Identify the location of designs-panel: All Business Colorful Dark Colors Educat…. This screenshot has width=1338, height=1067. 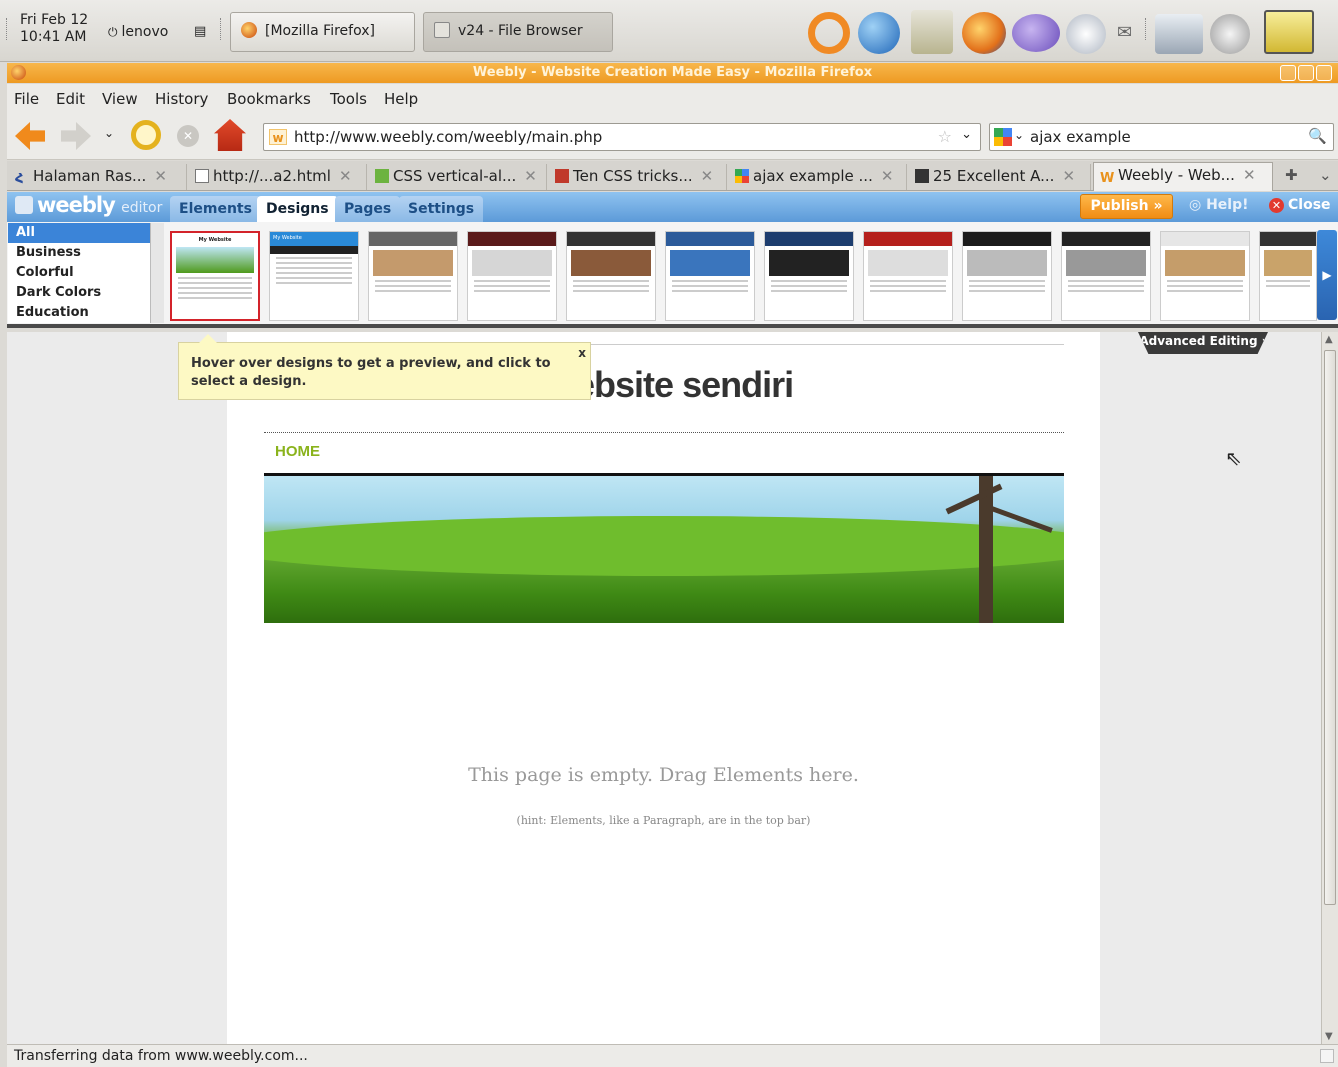
(672, 275).